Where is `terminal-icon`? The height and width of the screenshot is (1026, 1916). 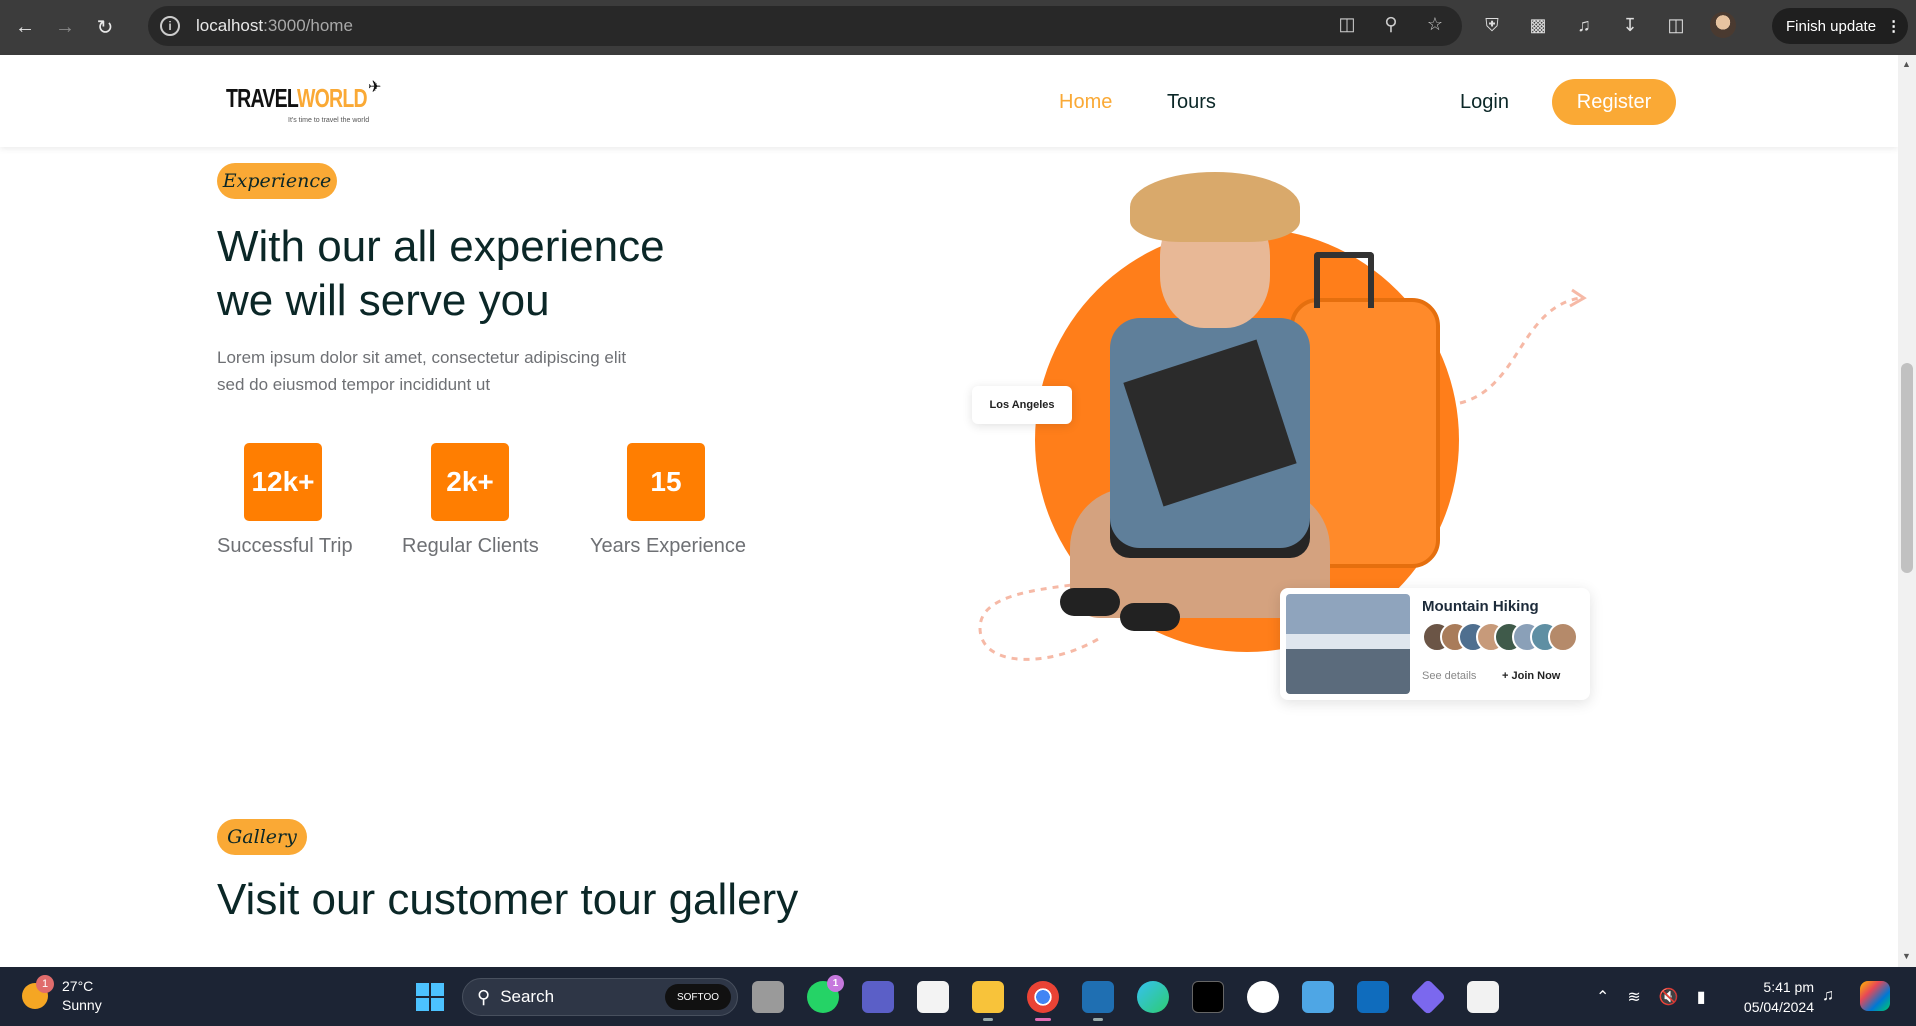
terminal-icon is located at coordinates (1208, 997).